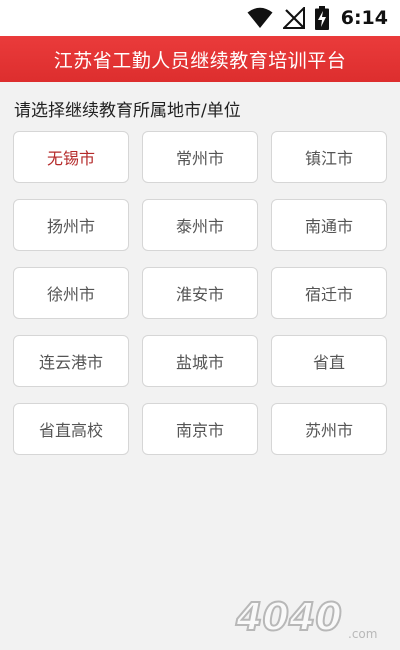 This screenshot has height=650, width=400. Describe the element at coordinates (200, 18) in the screenshot. I see `status-bar: 6:14` at that location.